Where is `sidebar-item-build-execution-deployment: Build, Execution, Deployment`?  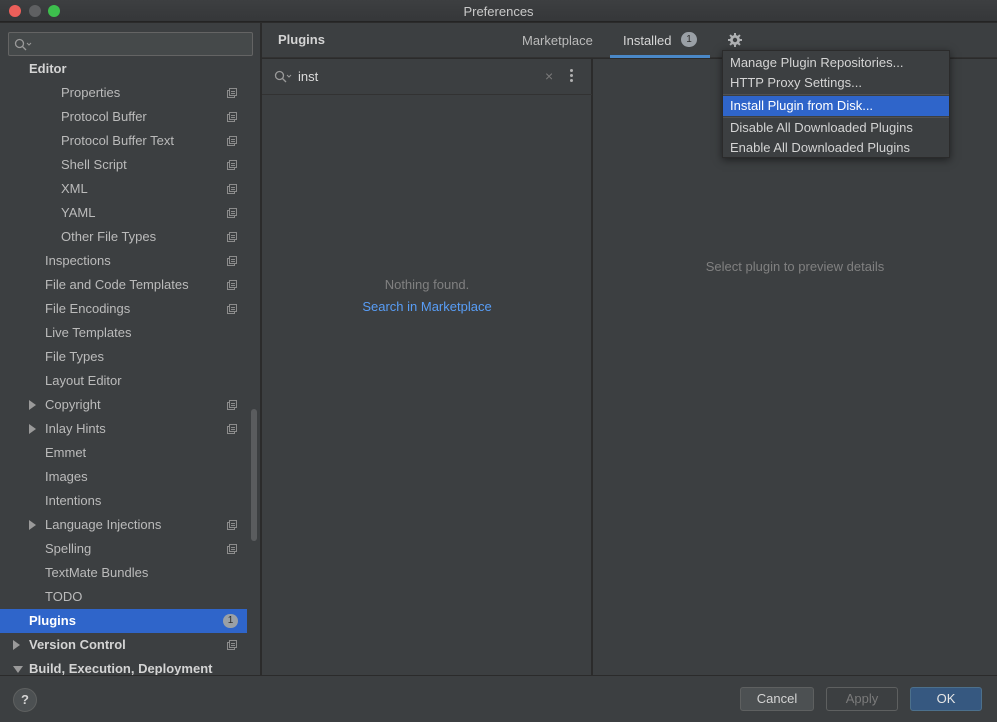
sidebar-item-build-execution-deployment: Build, Execution, Deployment is located at coordinates (123, 666).